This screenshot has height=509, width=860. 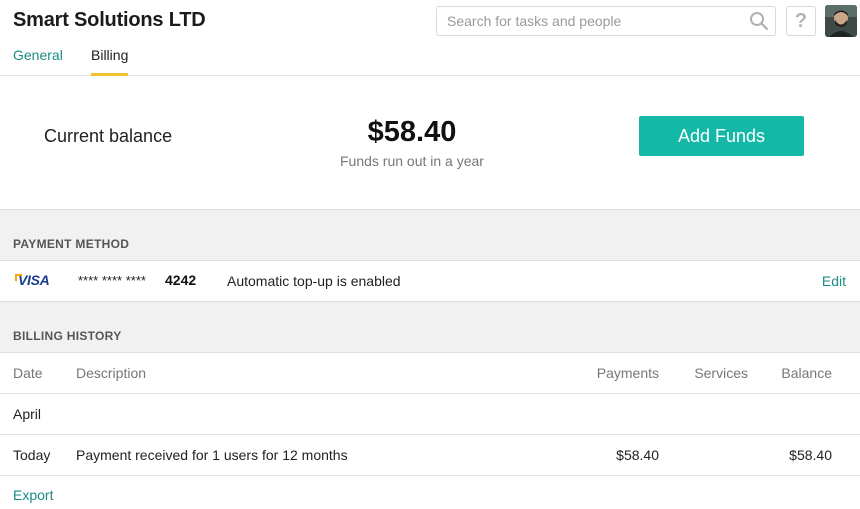 I want to click on search-icon, so click(x=759, y=21).